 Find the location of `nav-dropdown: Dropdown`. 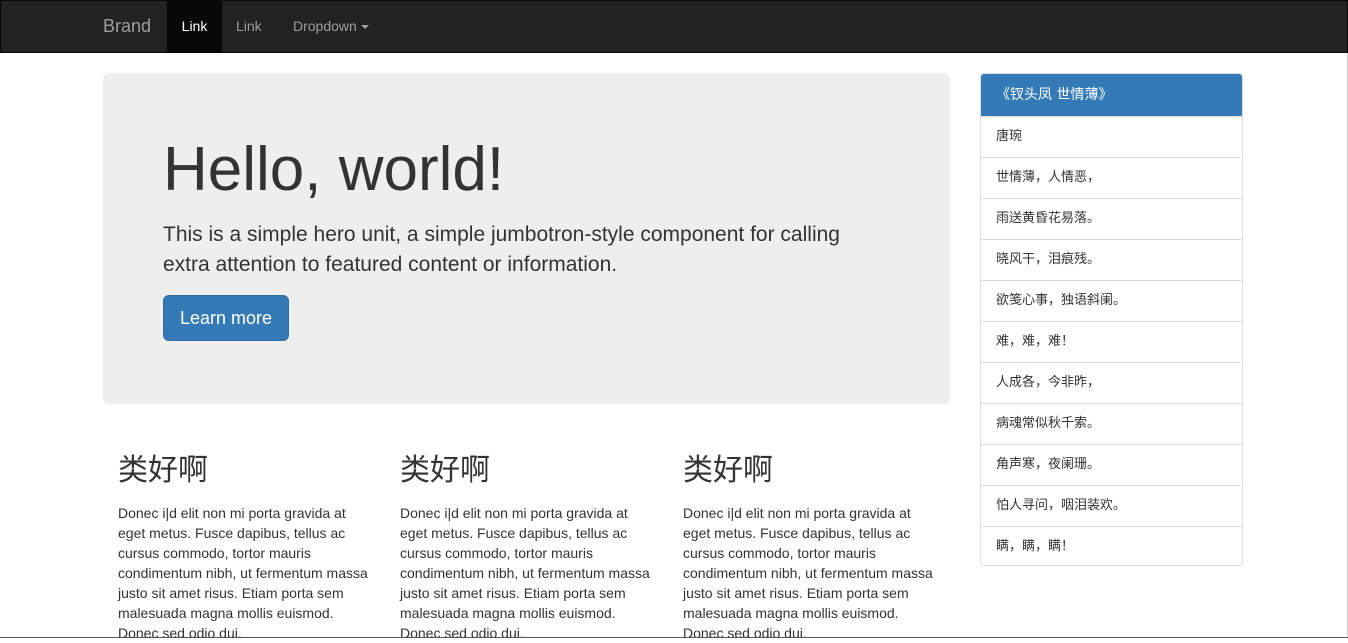

nav-dropdown: Dropdown is located at coordinates (331, 26).